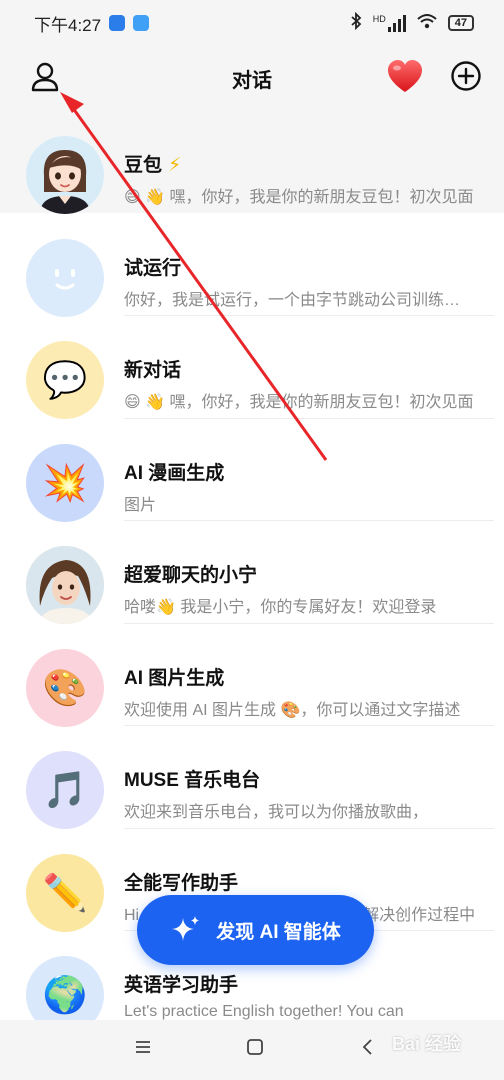 The width and height of the screenshot is (504, 1080). What do you see at coordinates (68, 25) in the screenshot?
I see `status-time: 下午4:27` at bounding box center [68, 25].